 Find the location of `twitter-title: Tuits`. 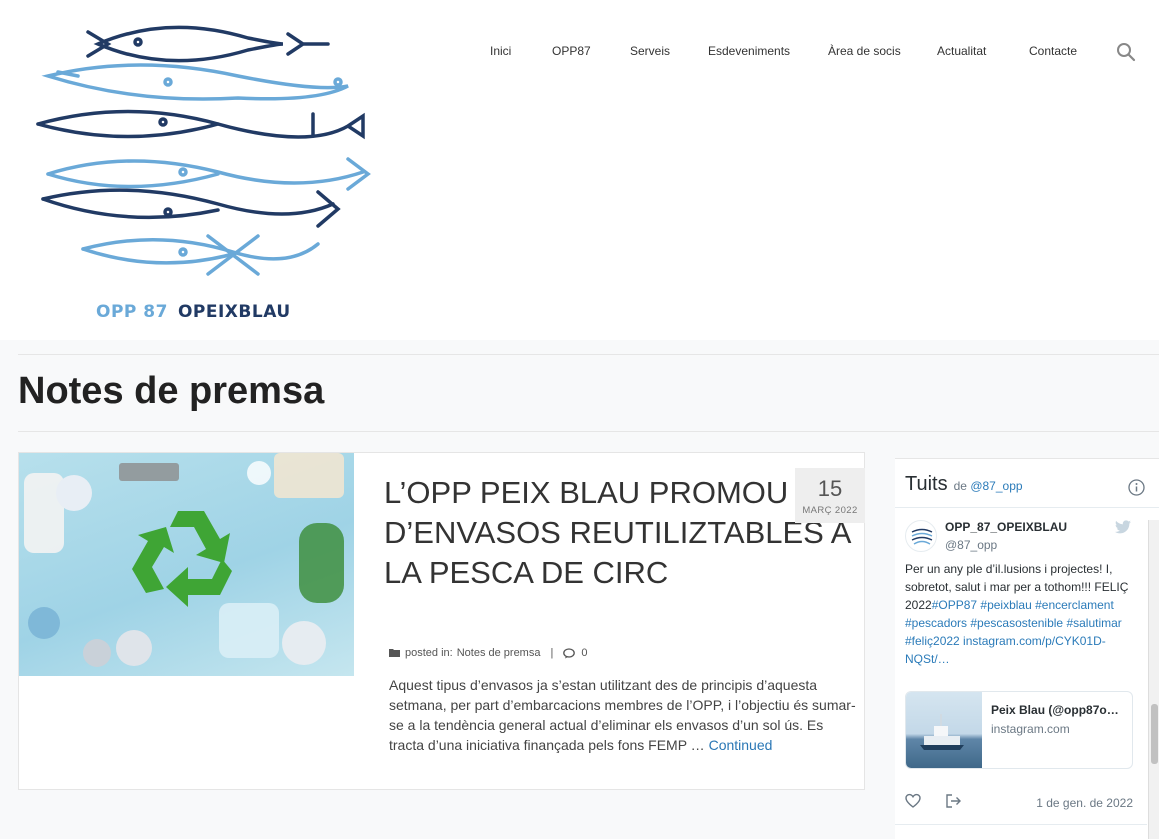

twitter-title: Tuits is located at coordinates (926, 484).